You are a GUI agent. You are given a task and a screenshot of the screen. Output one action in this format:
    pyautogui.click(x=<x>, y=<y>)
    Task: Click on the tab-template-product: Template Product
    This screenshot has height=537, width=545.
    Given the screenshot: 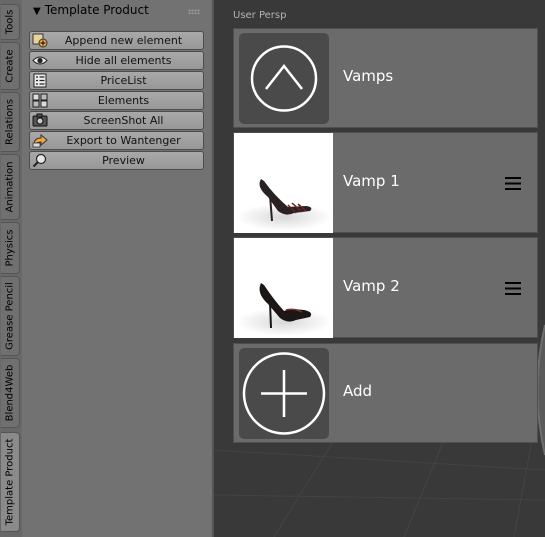 What is the action you would take?
    pyautogui.click(x=10, y=482)
    